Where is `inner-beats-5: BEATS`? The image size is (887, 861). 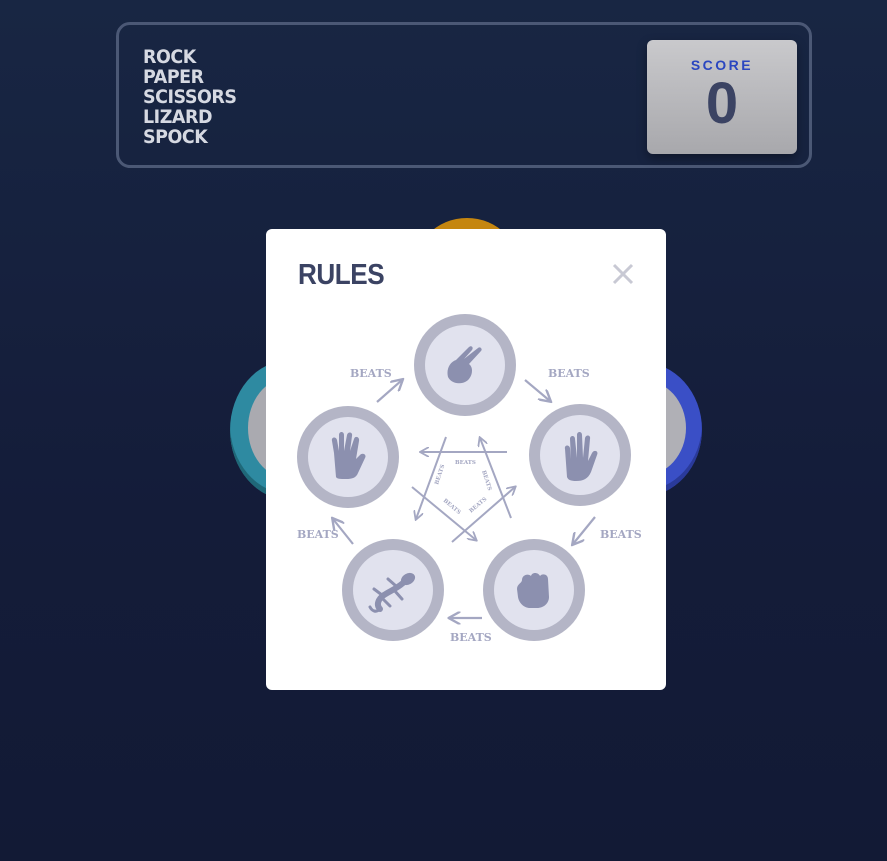 inner-beats-5: BEATS is located at coordinates (486, 481).